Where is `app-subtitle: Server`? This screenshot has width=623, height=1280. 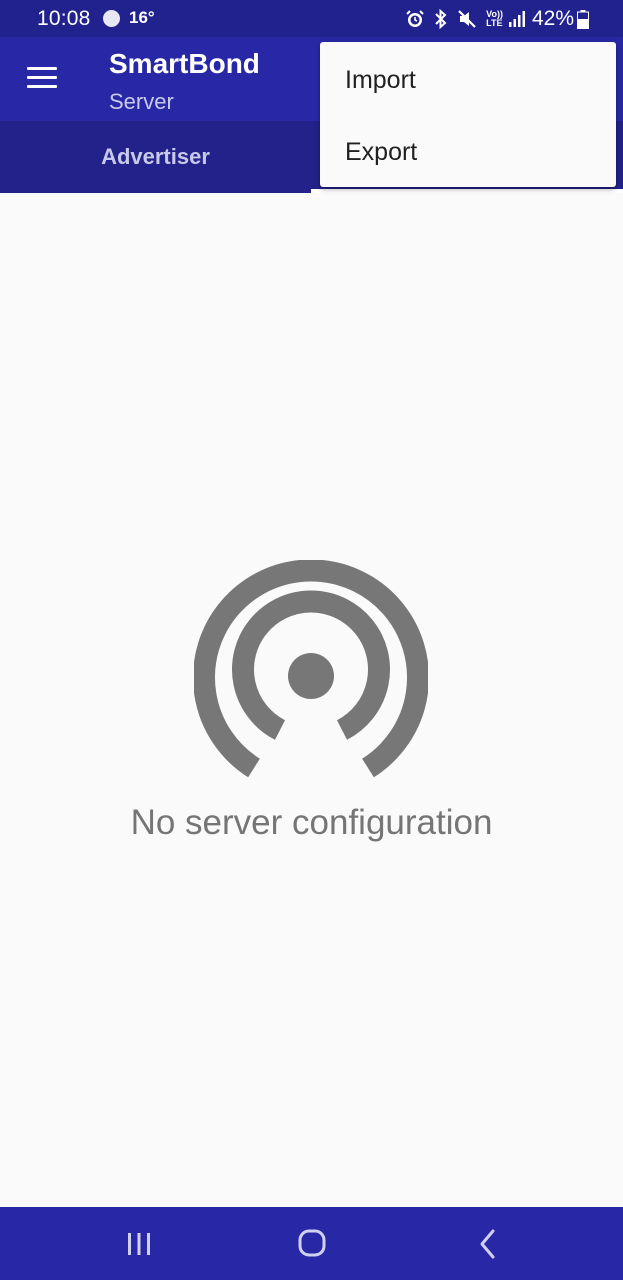
app-subtitle: Server is located at coordinates (141, 101).